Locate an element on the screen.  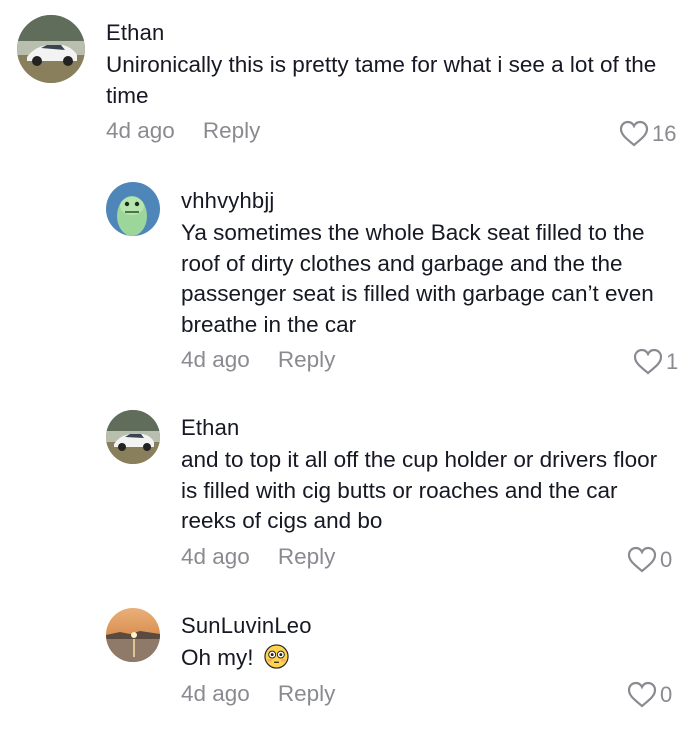
username: vhhvyhbjj is located at coordinates (426, 201).